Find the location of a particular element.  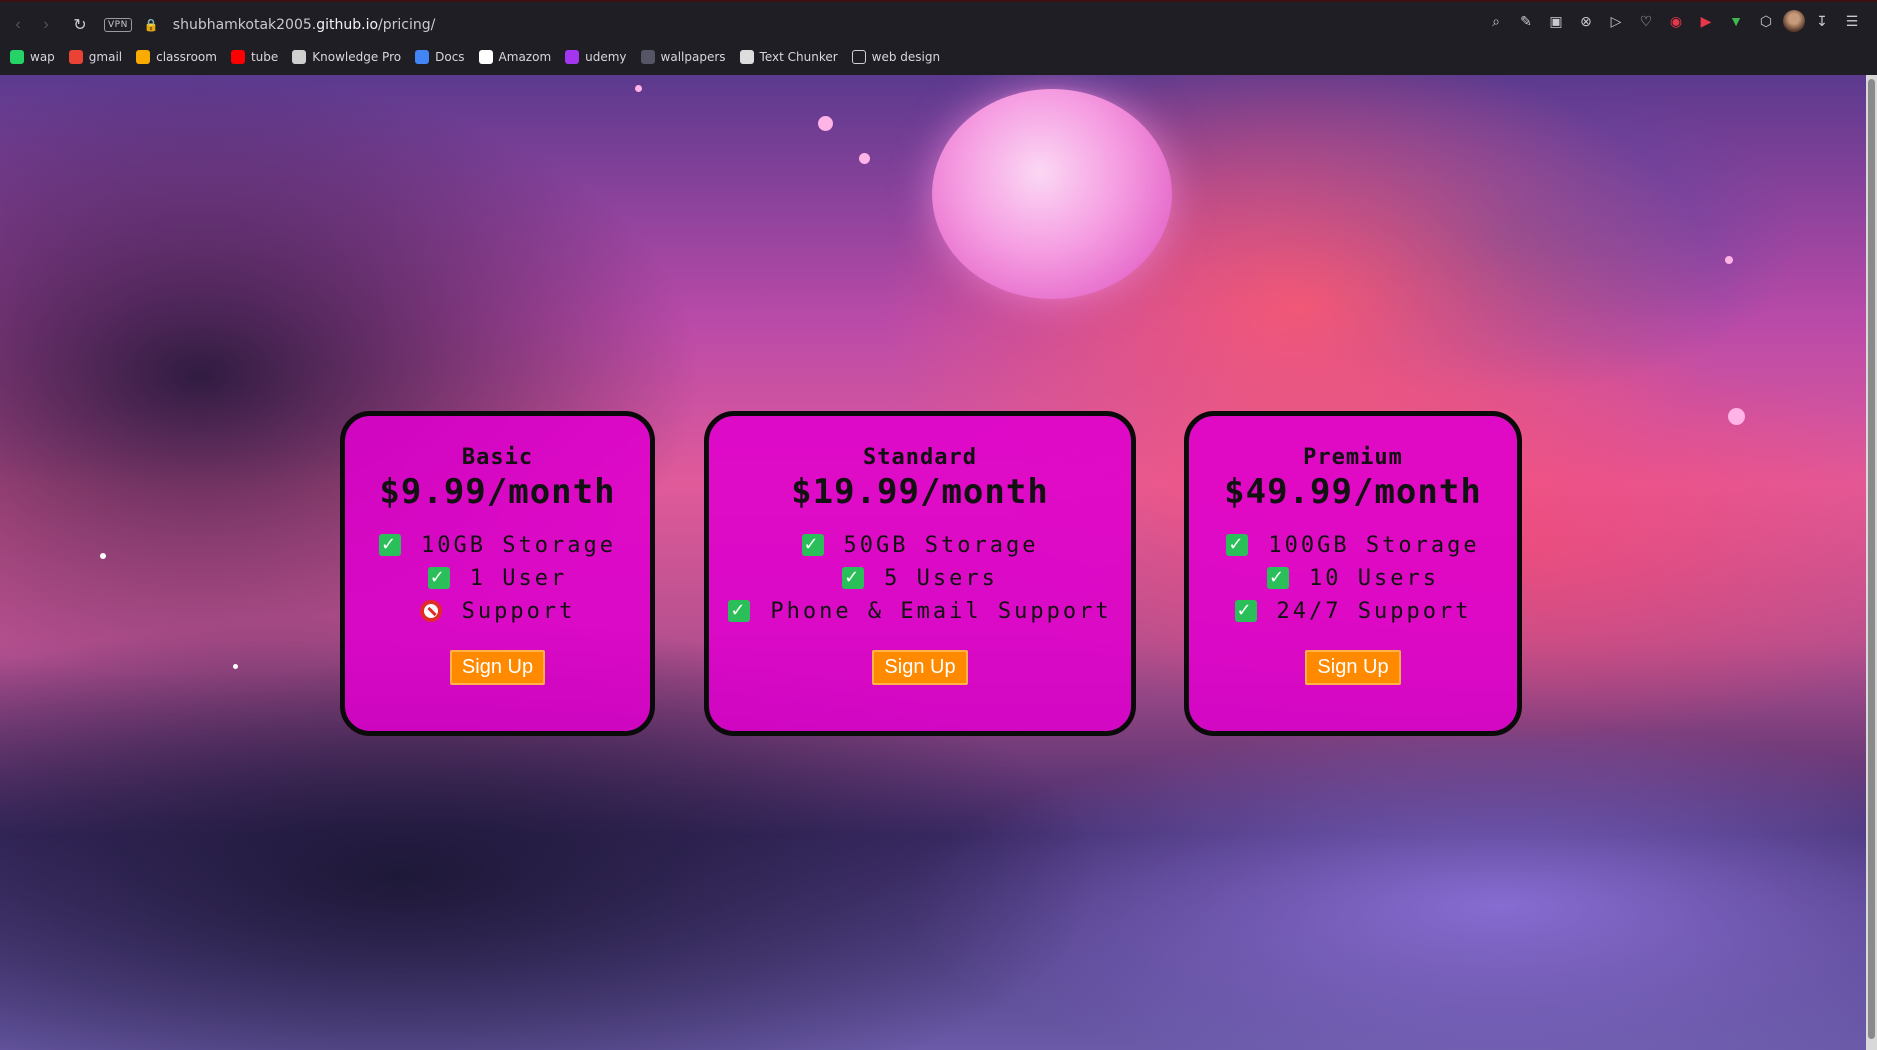

extension-red-icon: ◉ is located at coordinates (1676, 21).